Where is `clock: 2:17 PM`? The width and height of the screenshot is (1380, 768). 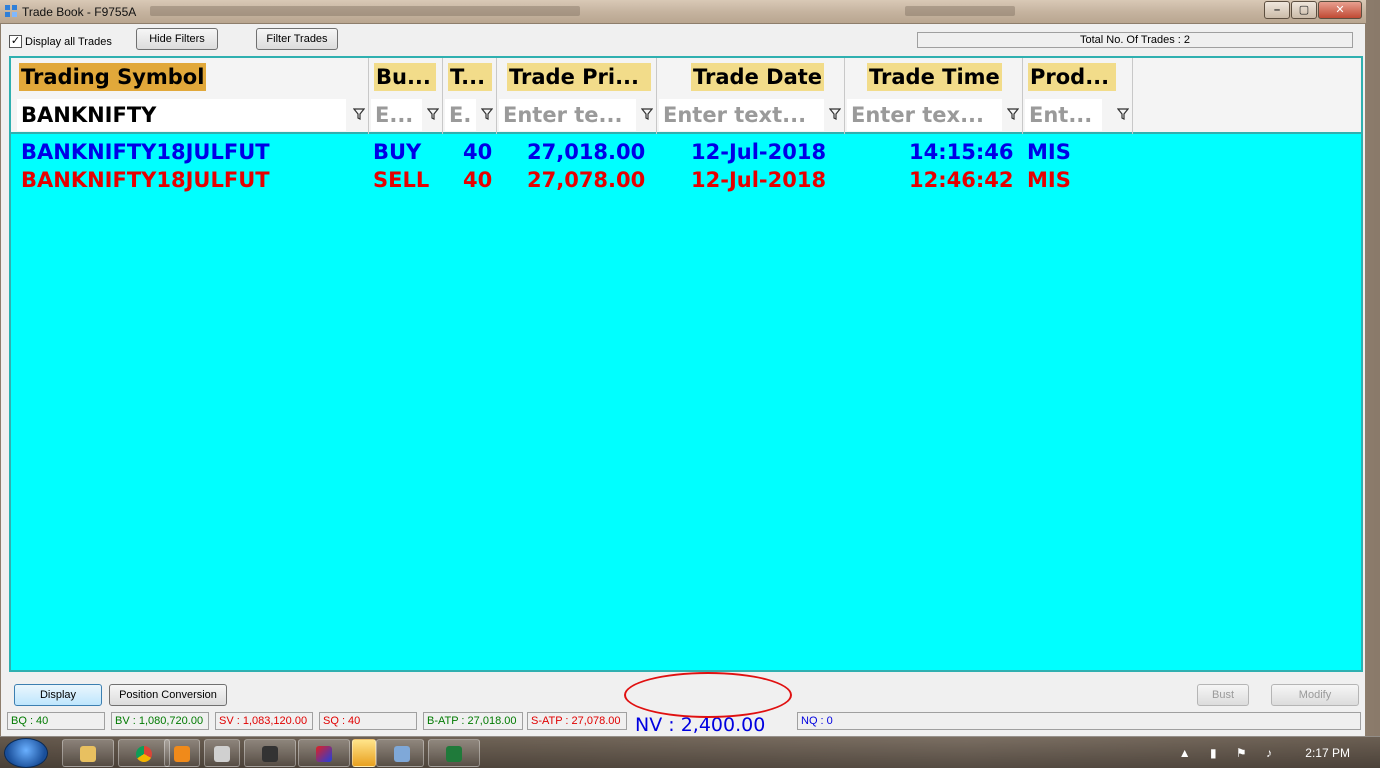 clock: 2:17 PM is located at coordinates (1327, 753).